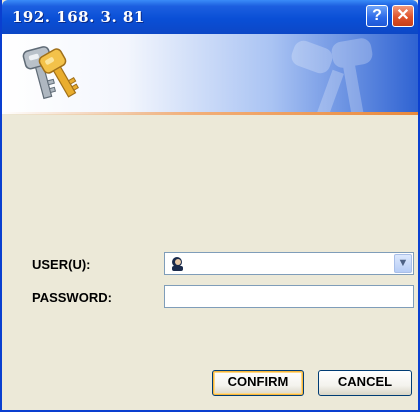 The height and width of the screenshot is (412, 420). I want to click on chevron-down-icon: ▼, so click(403, 263).